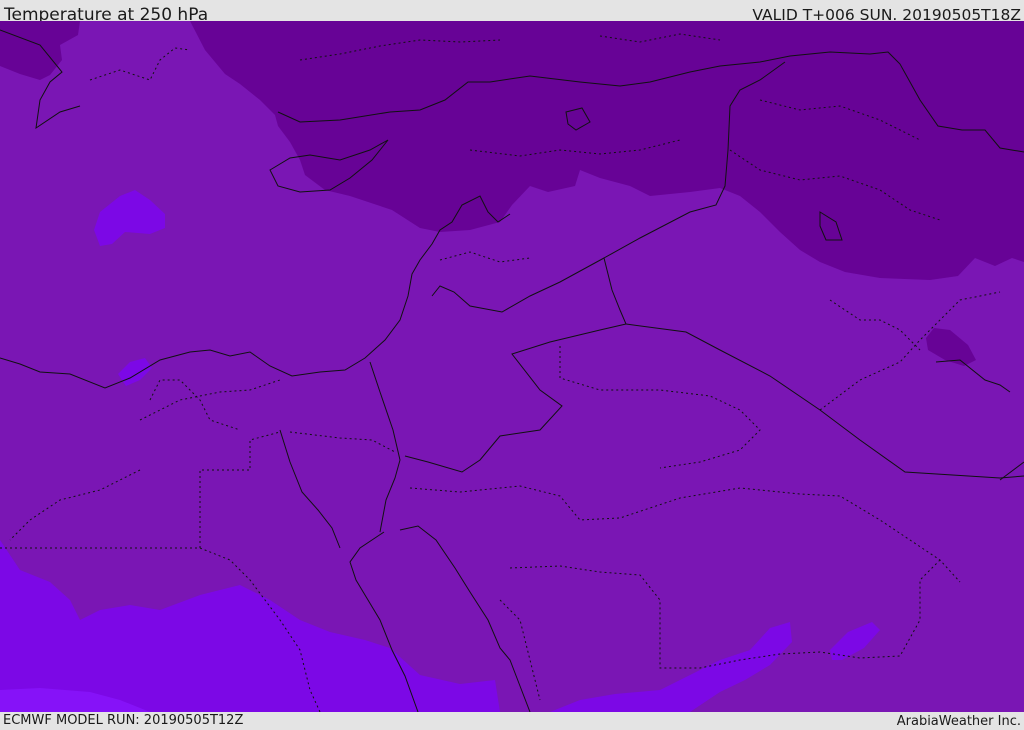  What do you see at coordinates (958, 721) in the screenshot?
I see `credit-label: ArabiaWeather Inc.` at bounding box center [958, 721].